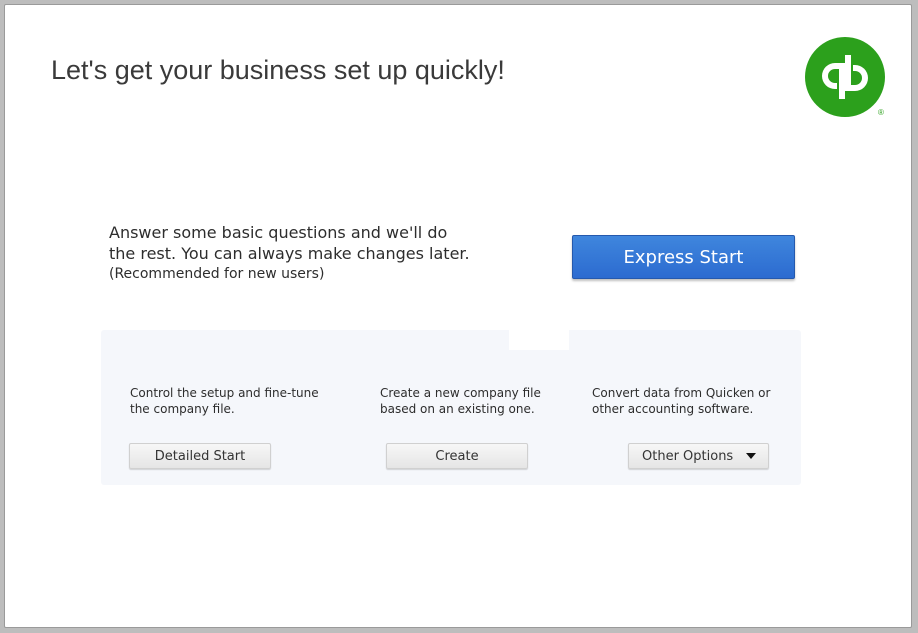  Describe the element at coordinates (200, 456) in the screenshot. I see `detailed-start-button: Detailed Start` at that location.